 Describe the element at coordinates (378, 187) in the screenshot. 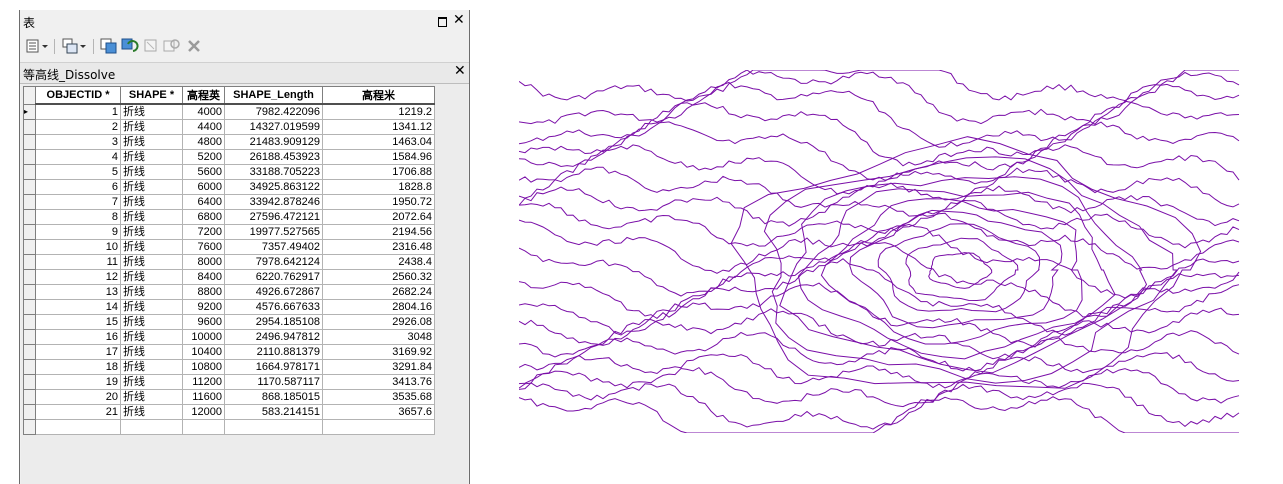

I see `cell-elevation-m: 1828.8` at that location.